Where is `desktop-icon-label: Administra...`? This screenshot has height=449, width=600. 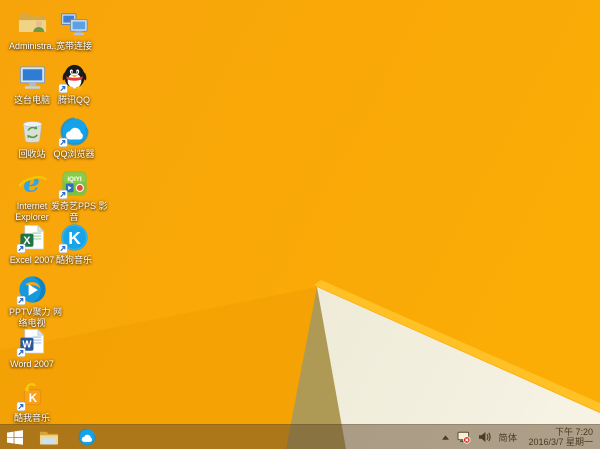
desktop-icon-label: Administra... is located at coordinates (34, 46).